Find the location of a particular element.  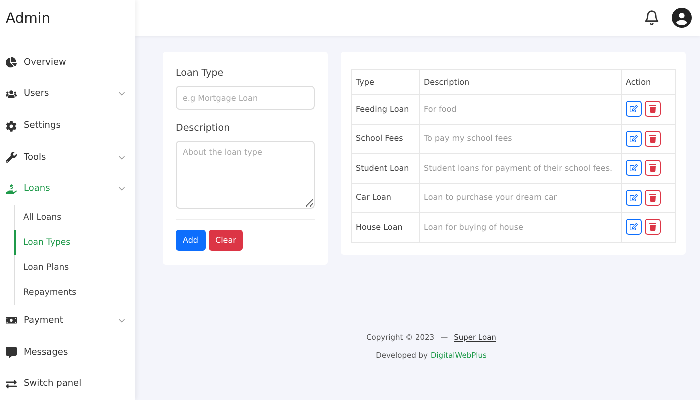

table-cell: School Fees is located at coordinates (386, 139).